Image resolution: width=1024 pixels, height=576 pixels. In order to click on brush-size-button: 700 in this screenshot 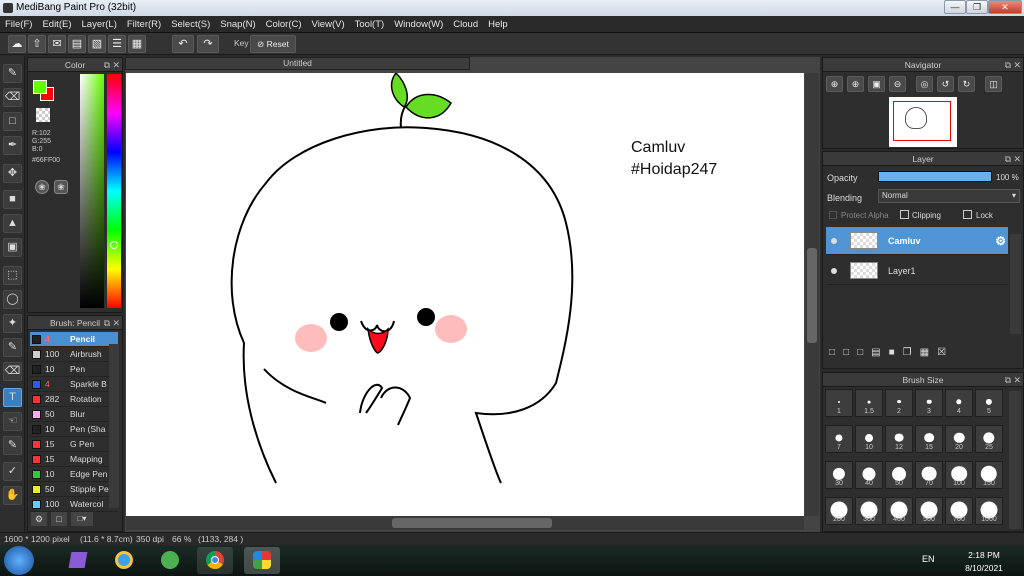, I will do `click(959, 511)`.